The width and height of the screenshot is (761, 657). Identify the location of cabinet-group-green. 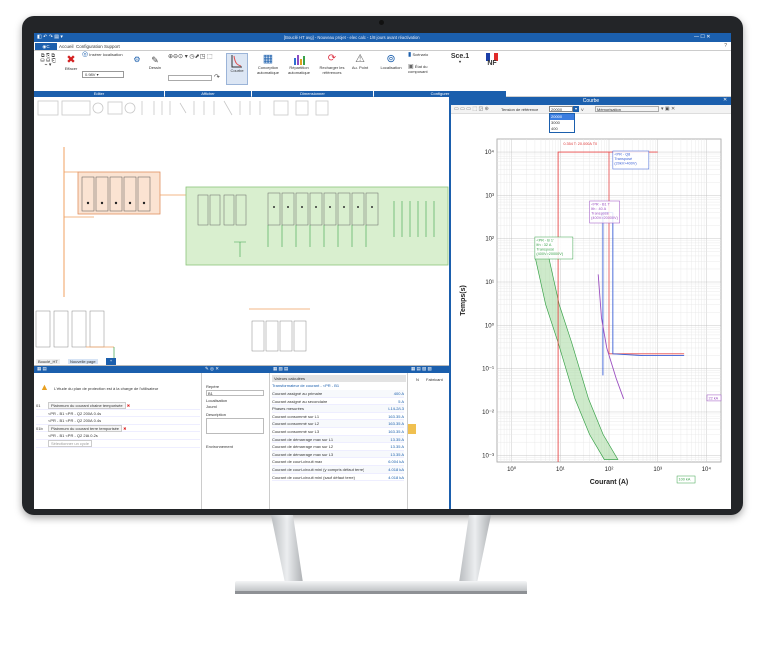
(317, 226).